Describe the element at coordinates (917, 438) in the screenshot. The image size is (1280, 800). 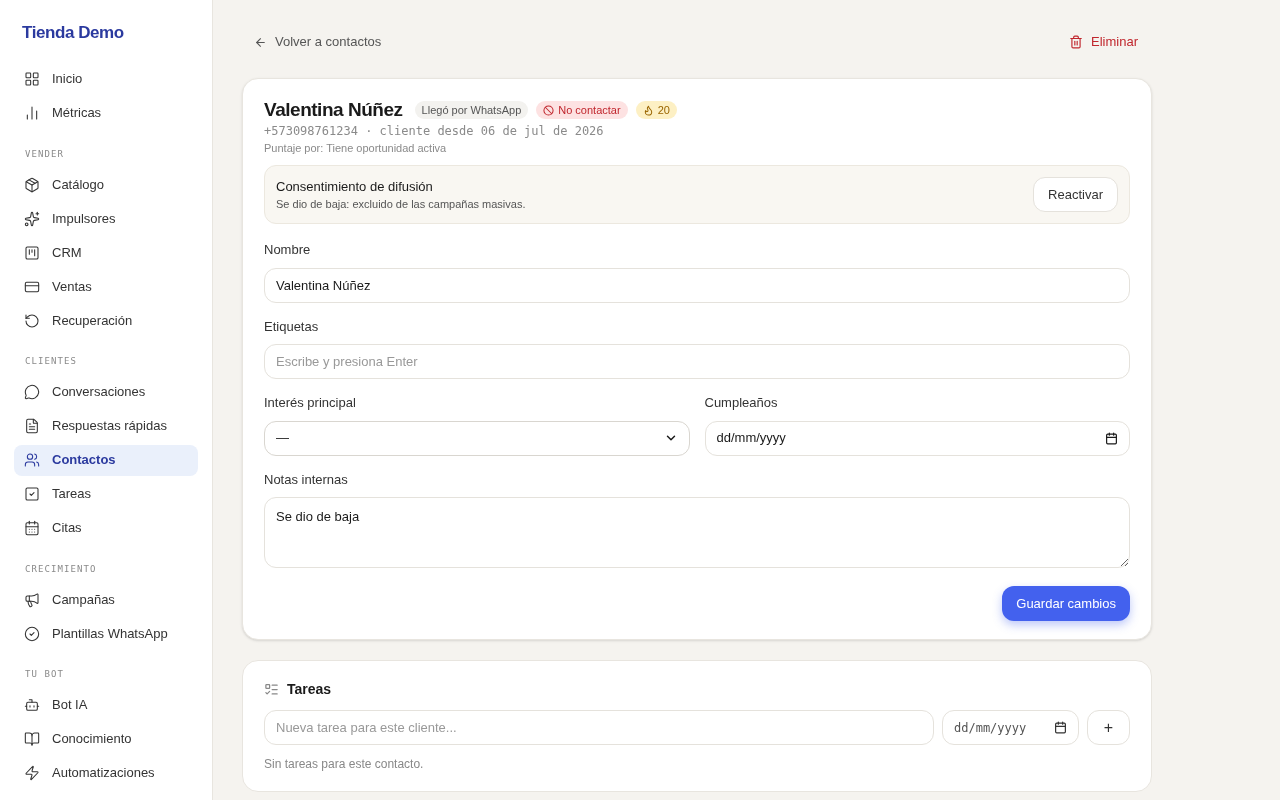
I see `birthday-input: dd/mm/yyyy` at that location.